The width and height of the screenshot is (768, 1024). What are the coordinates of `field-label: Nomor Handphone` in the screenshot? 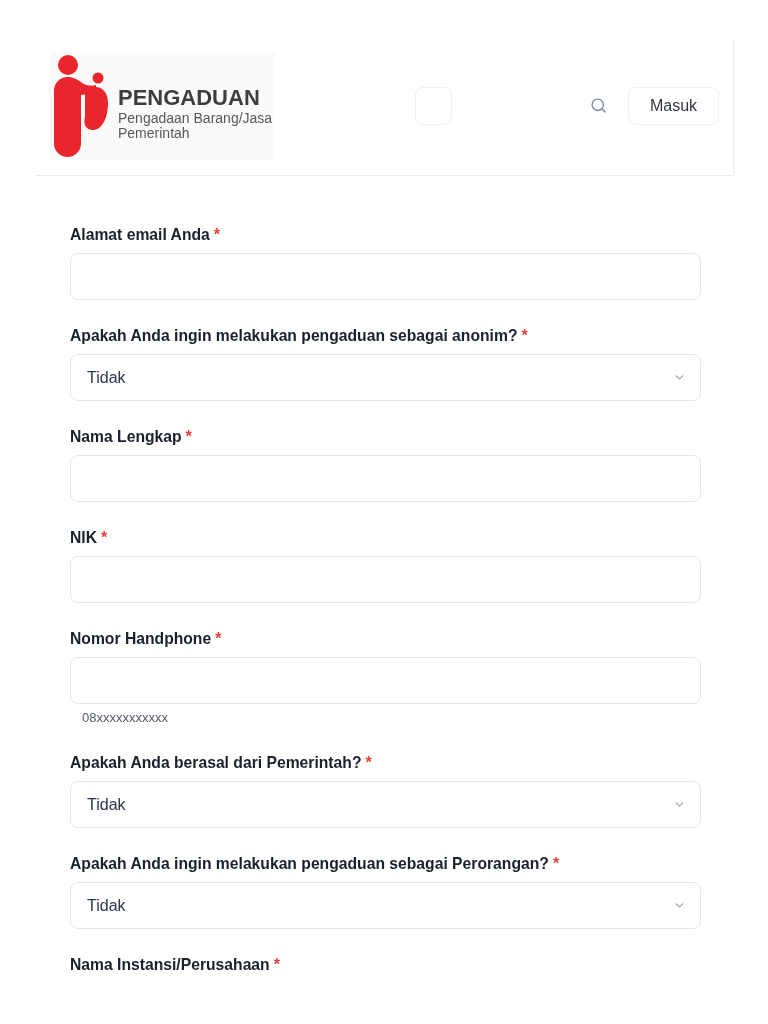 It's located at (141, 639).